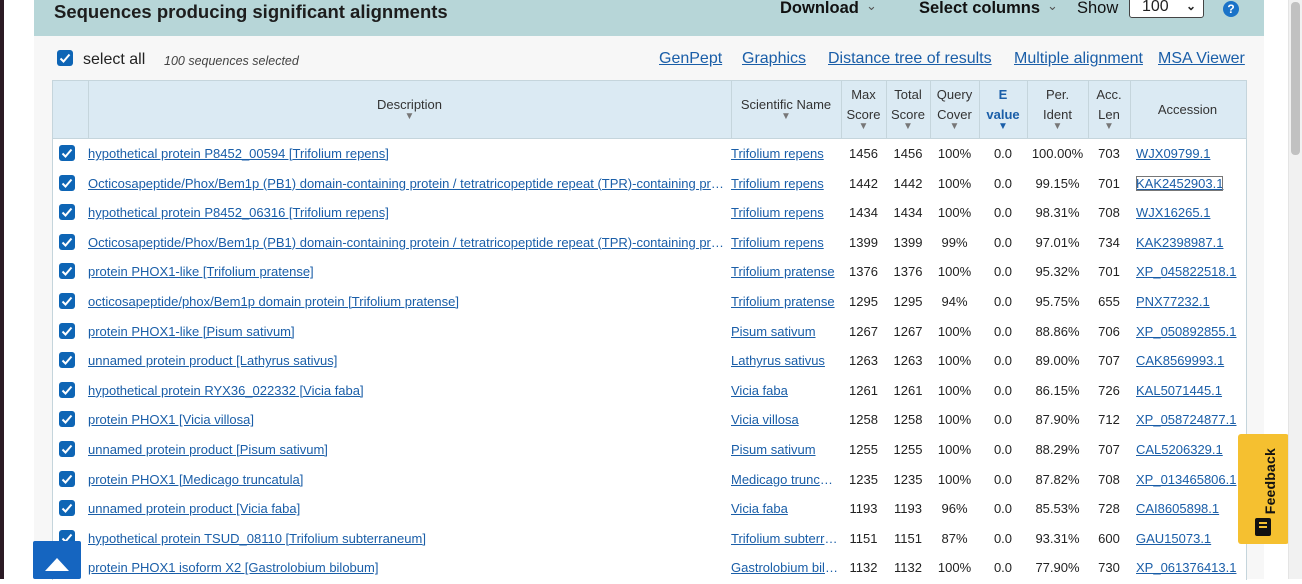 The height and width of the screenshot is (584, 1302). I want to click on description-link: protein PHOX1-like [Pisum sativum], so click(408, 331).